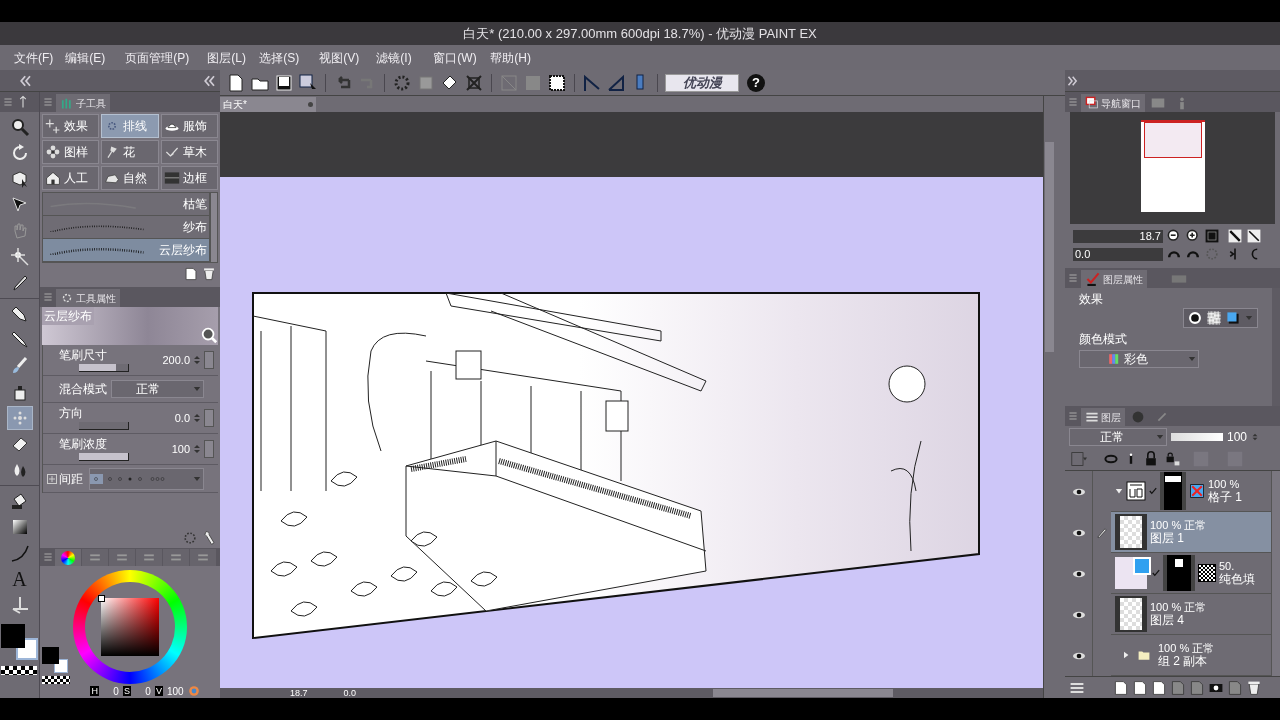 Image resolution: width=1280 pixels, height=720 pixels. I want to click on category-button: 花, so click(130, 152).